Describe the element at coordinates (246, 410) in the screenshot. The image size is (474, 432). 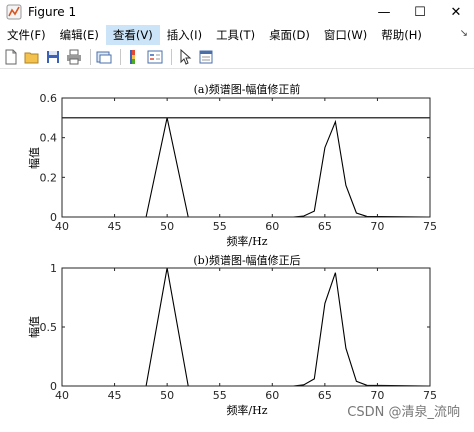
I see `axes-b-xlabel: 频率/Hz` at that location.